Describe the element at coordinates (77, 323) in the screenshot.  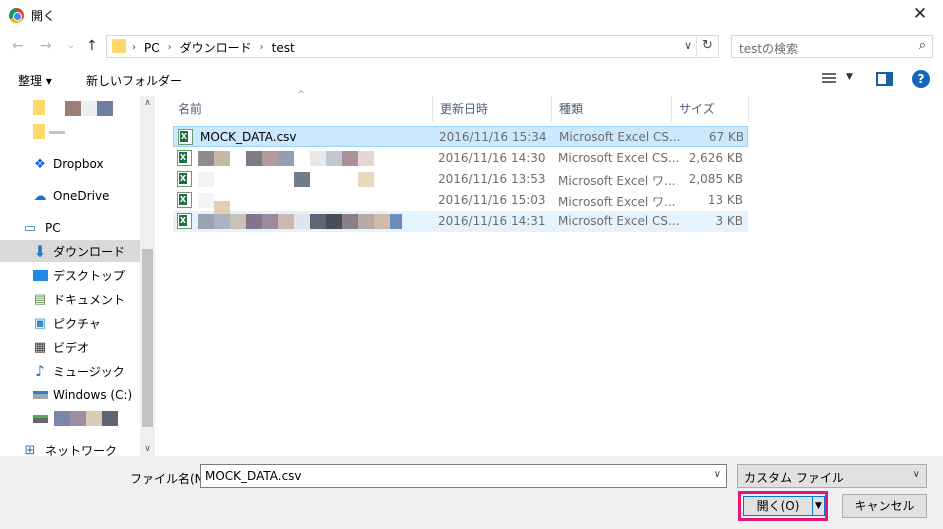
I see `sidebar-item-label: ピクチャ` at that location.